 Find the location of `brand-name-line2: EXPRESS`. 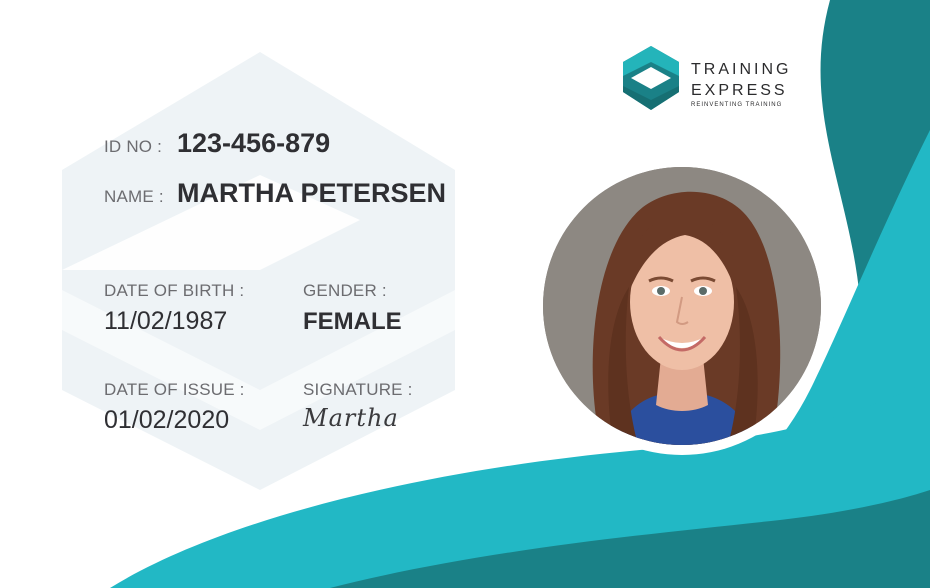

brand-name-line2: EXPRESS is located at coordinates (739, 90).